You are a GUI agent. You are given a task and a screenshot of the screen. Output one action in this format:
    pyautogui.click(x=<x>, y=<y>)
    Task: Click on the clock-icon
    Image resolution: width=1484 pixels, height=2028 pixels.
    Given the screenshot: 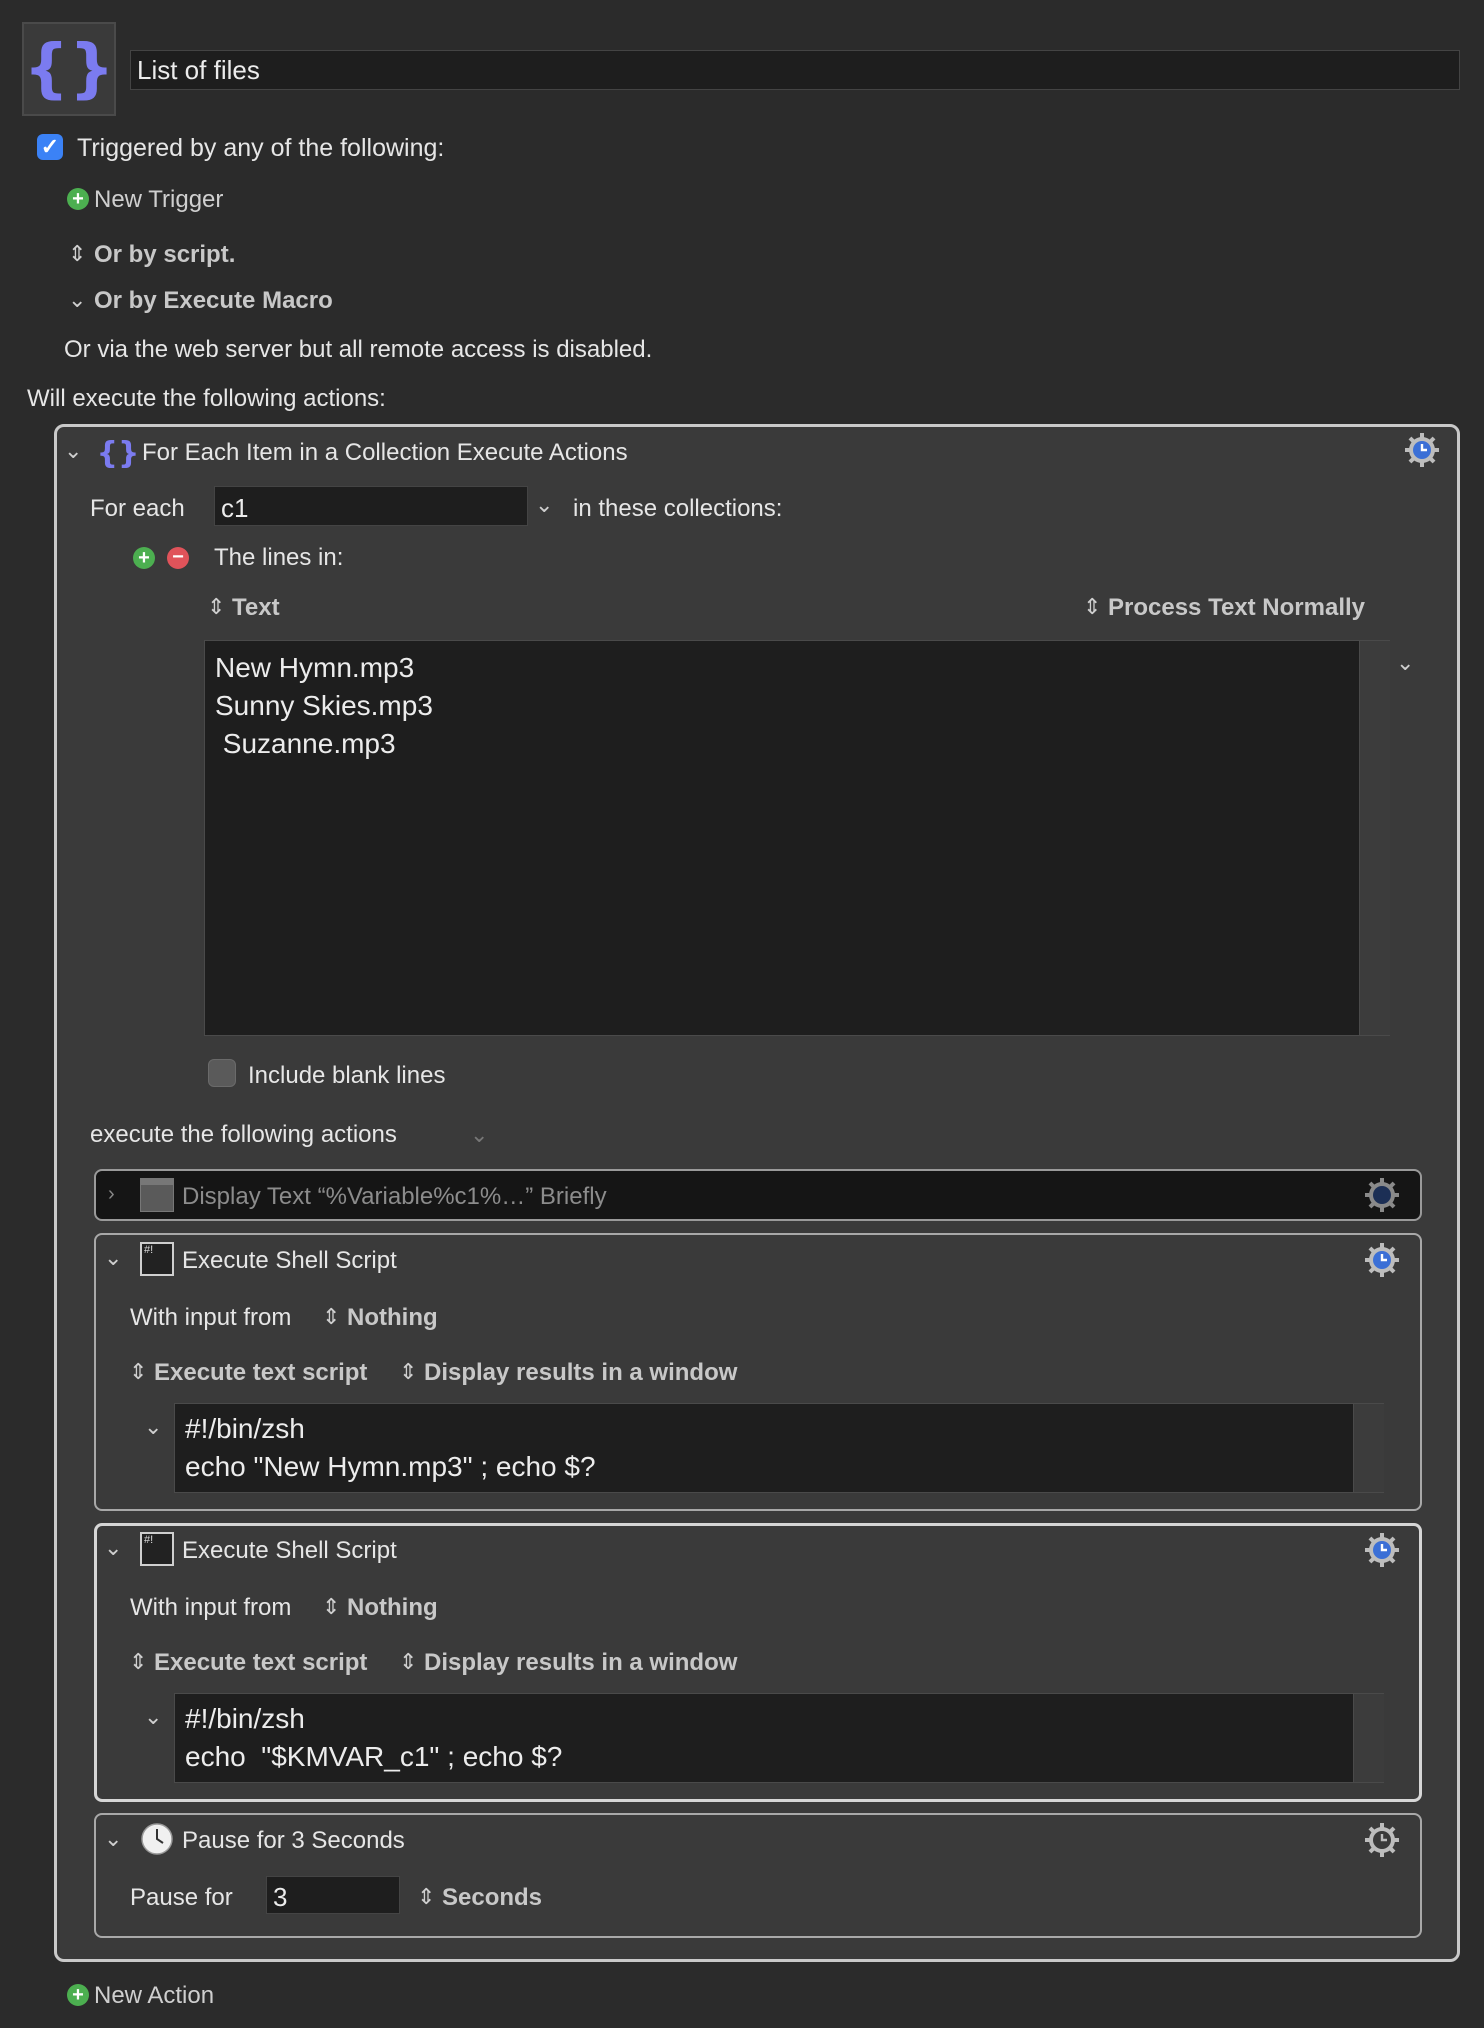 What is the action you would take?
    pyautogui.click(x=157, y=1839)
    